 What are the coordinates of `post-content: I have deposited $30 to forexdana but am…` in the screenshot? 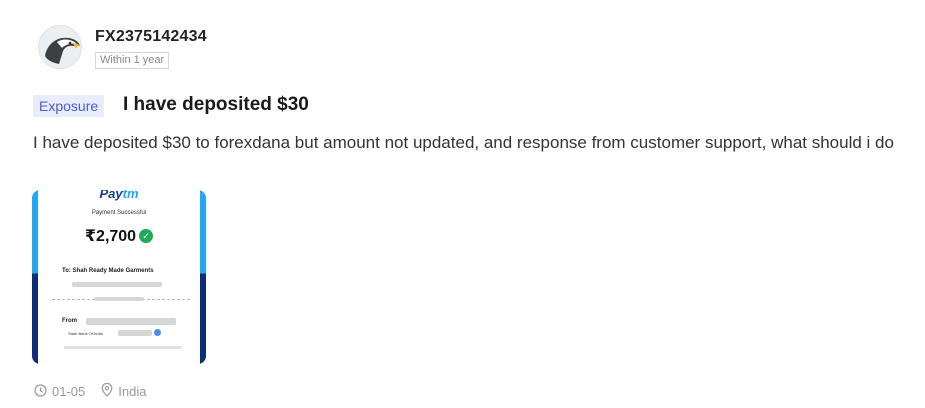 It's located at (463, 142).